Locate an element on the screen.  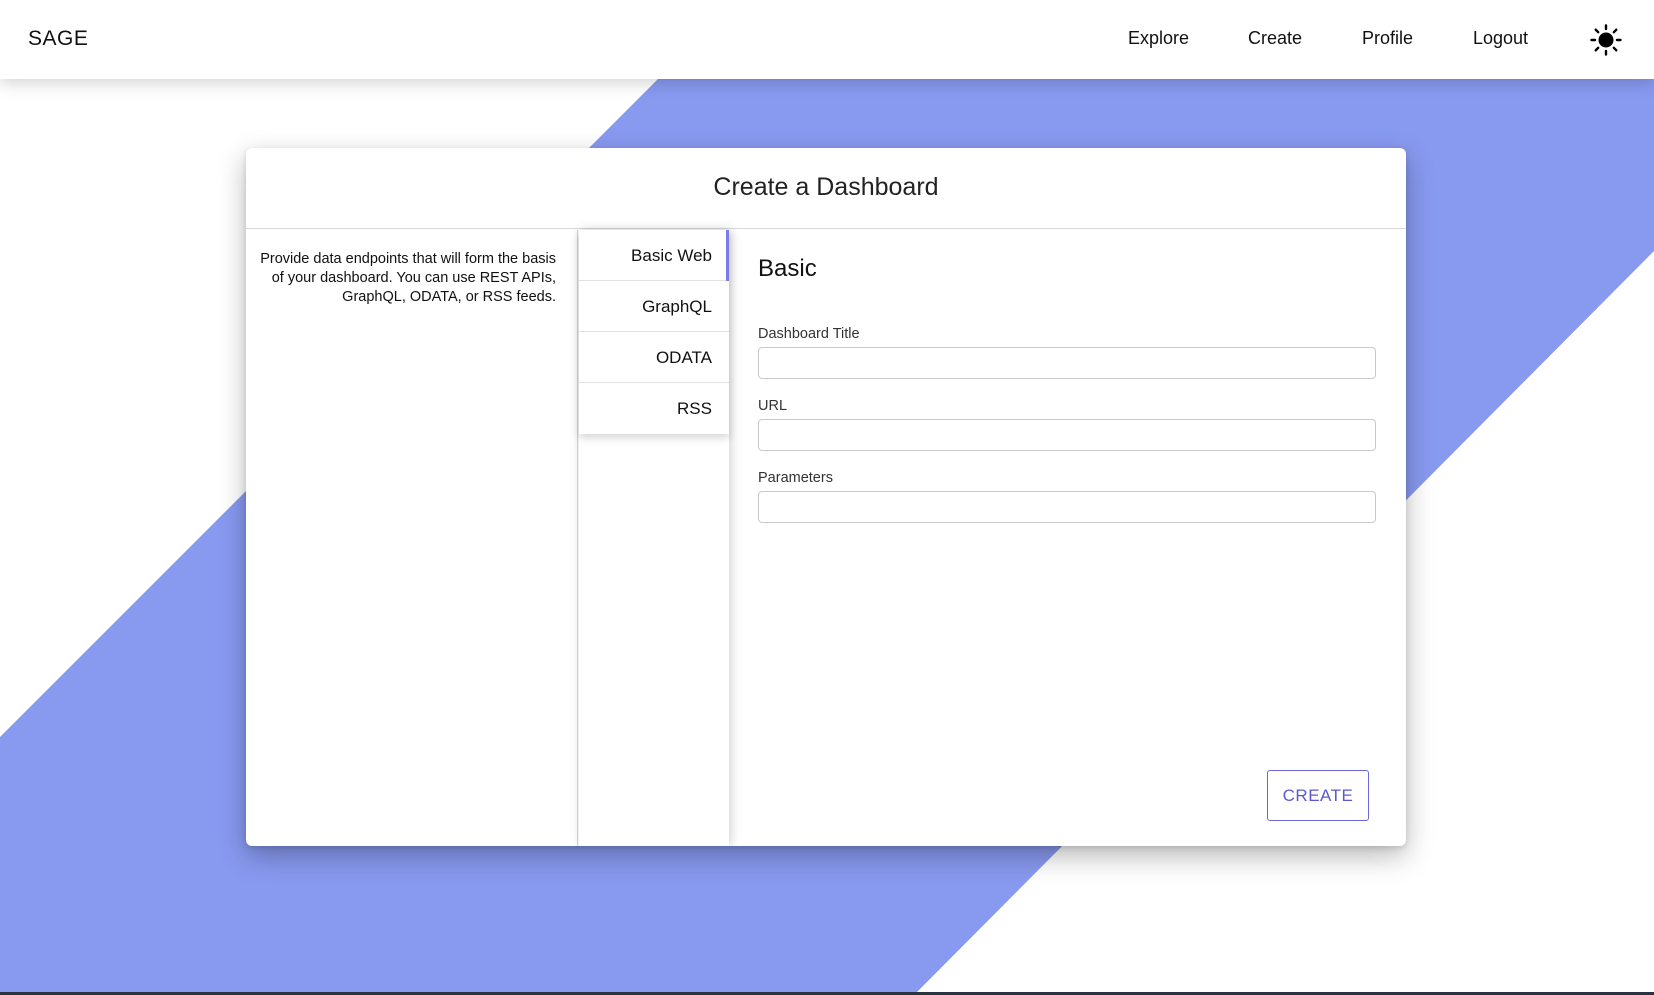
card-title: Create a Dashboard is located at coordinates (826, 187).